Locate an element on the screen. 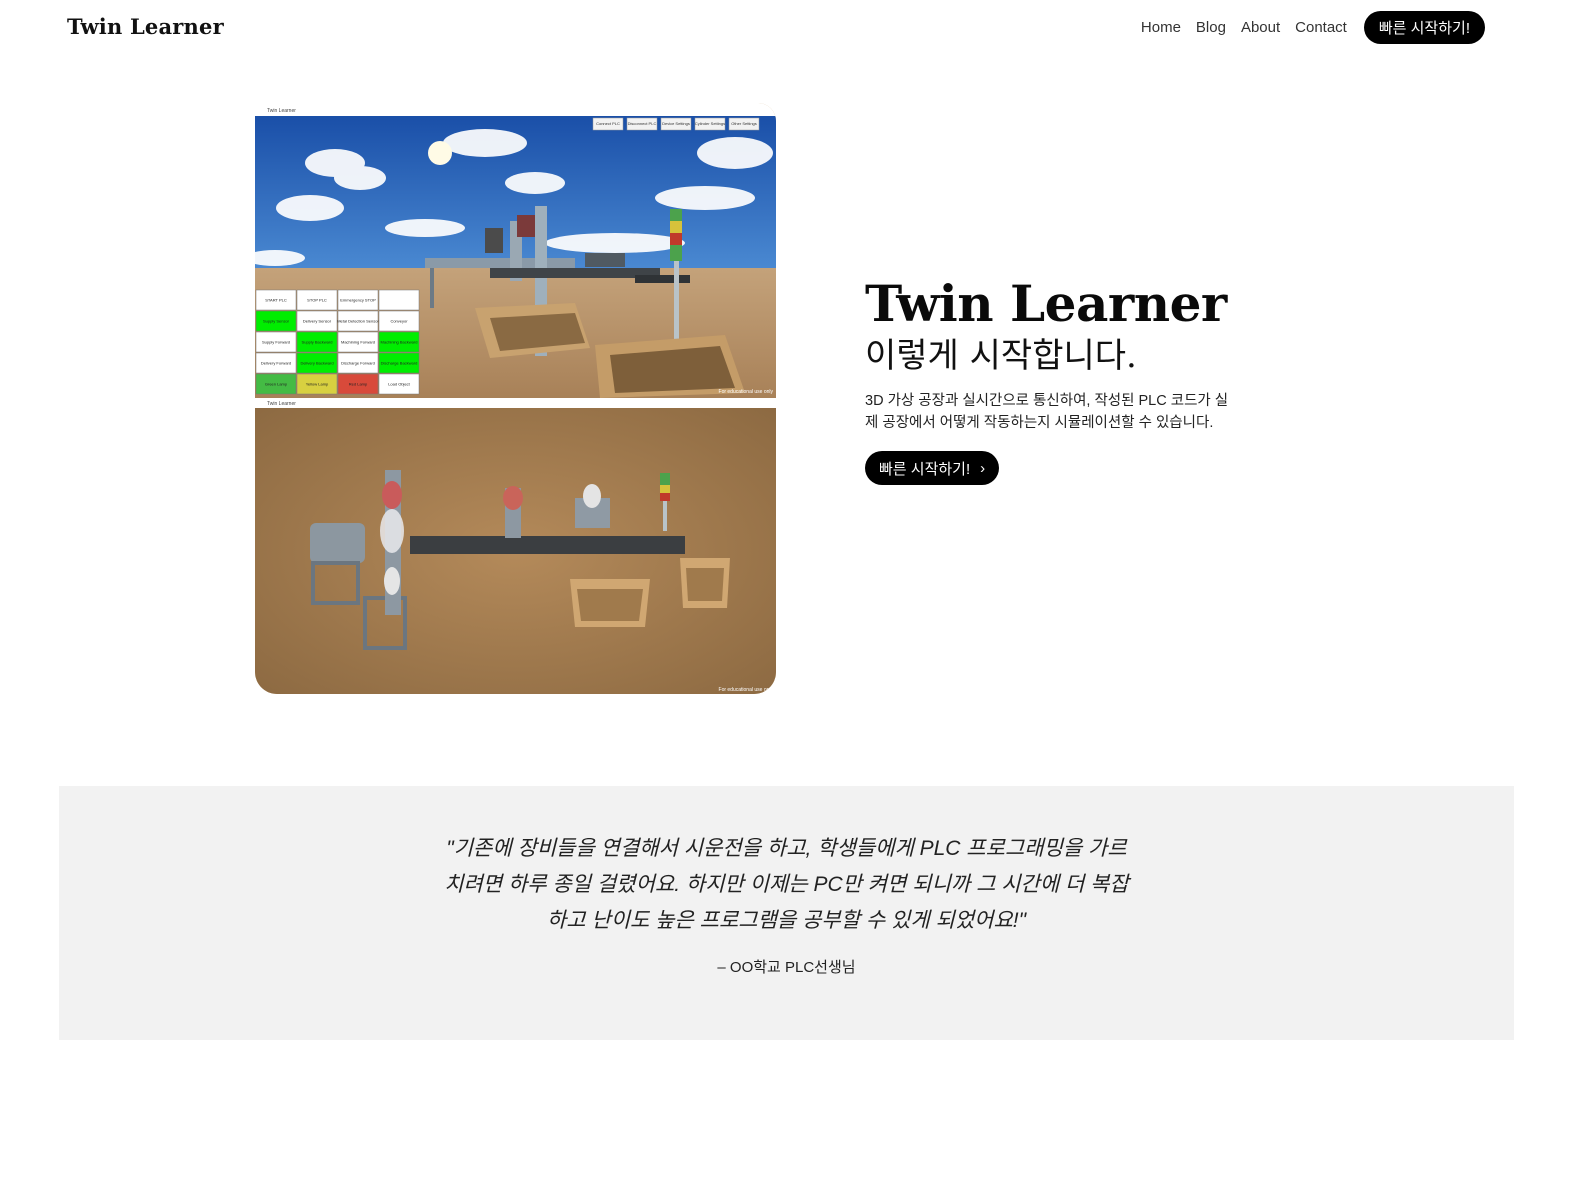 This screenshot has height=1204, width=1575. bottom-window: Twin Learner For educational use only is located at coordinates (515, 546).